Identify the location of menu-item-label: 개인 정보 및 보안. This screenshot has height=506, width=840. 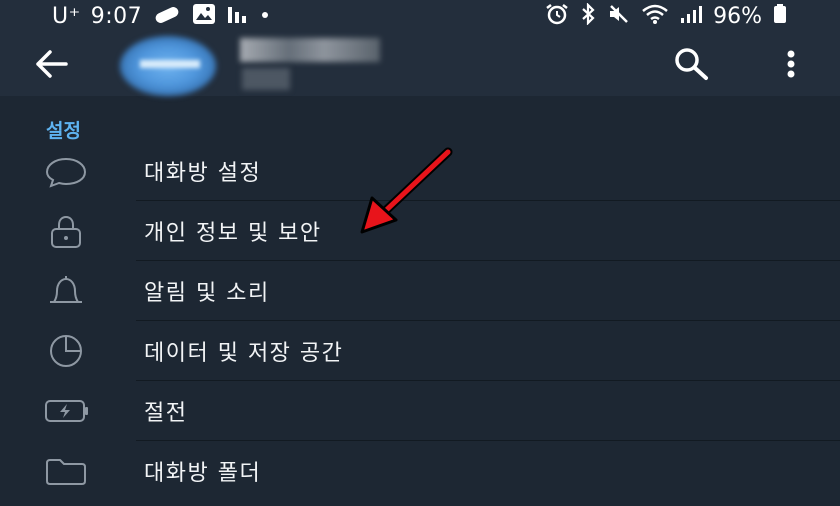
(233, 233).